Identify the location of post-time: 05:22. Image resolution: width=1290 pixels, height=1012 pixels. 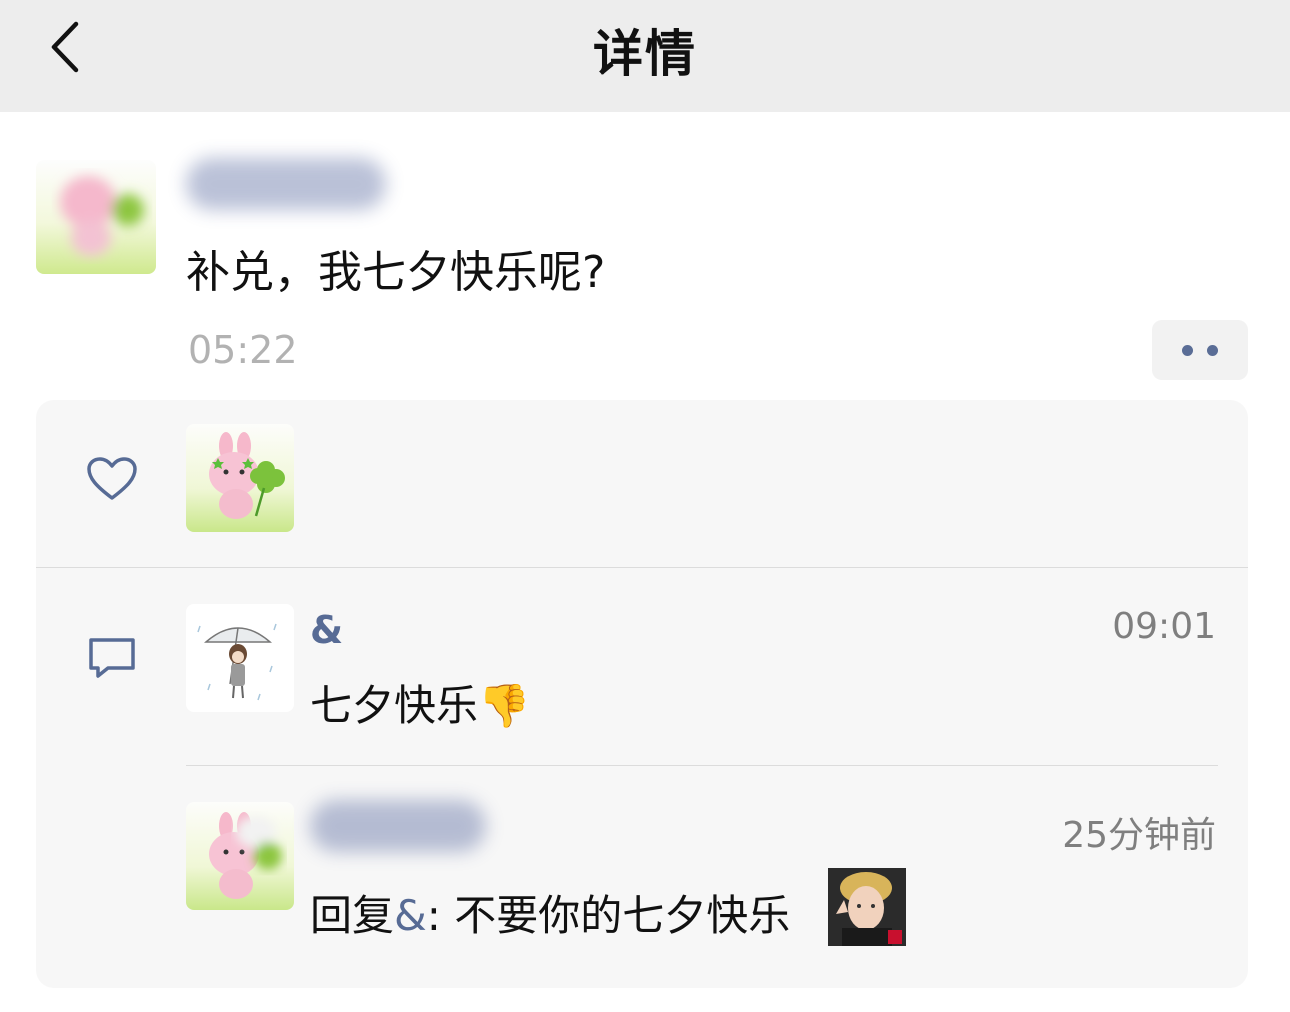
(243, 350).